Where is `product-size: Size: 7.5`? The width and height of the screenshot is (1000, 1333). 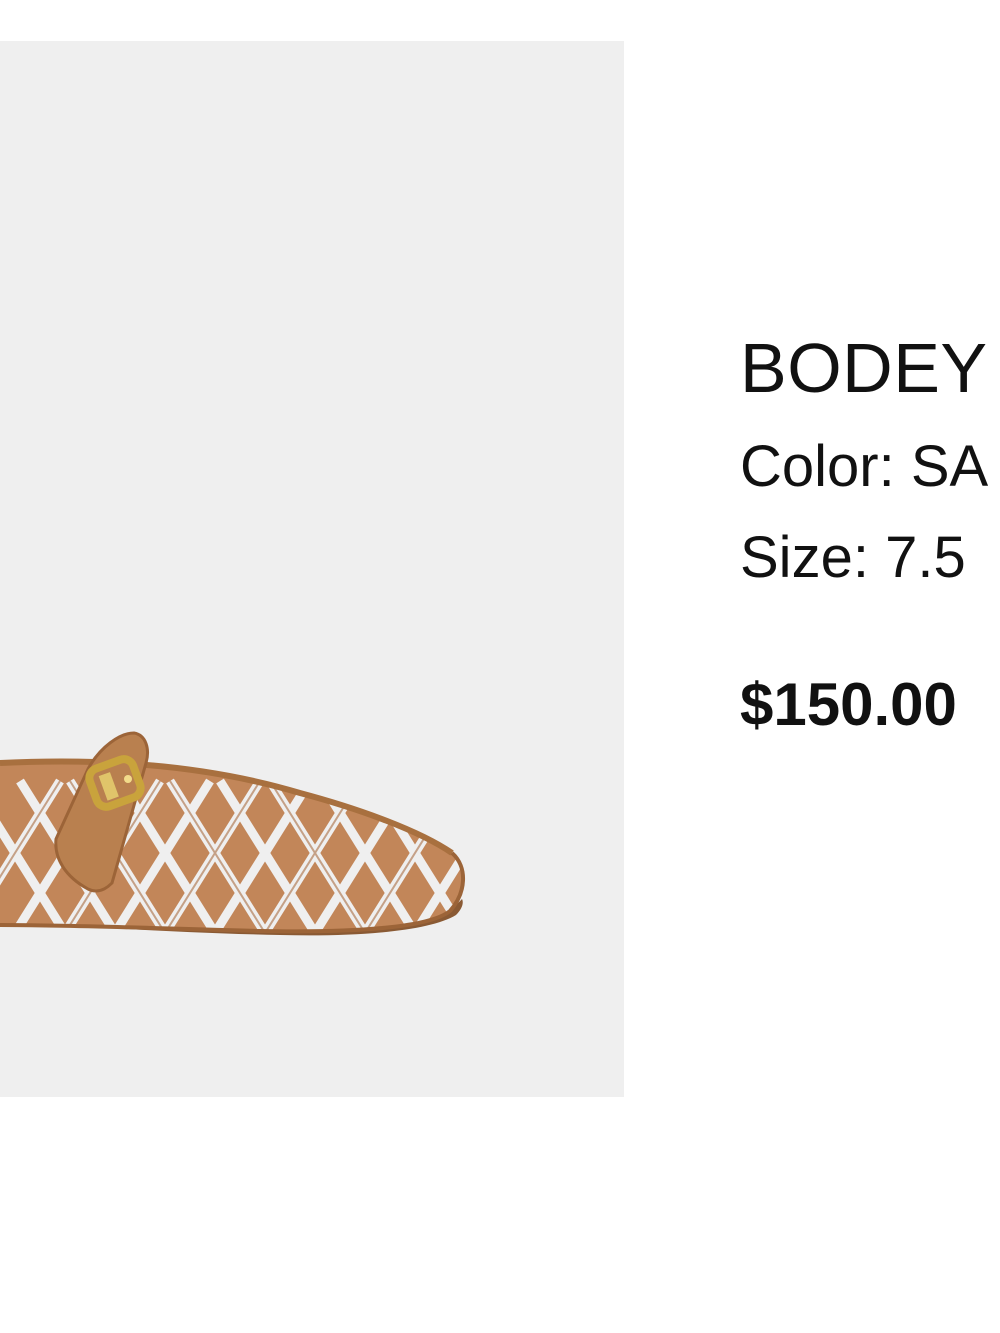
product-size: Size: 7.5 is located at coordinates (853, 558).